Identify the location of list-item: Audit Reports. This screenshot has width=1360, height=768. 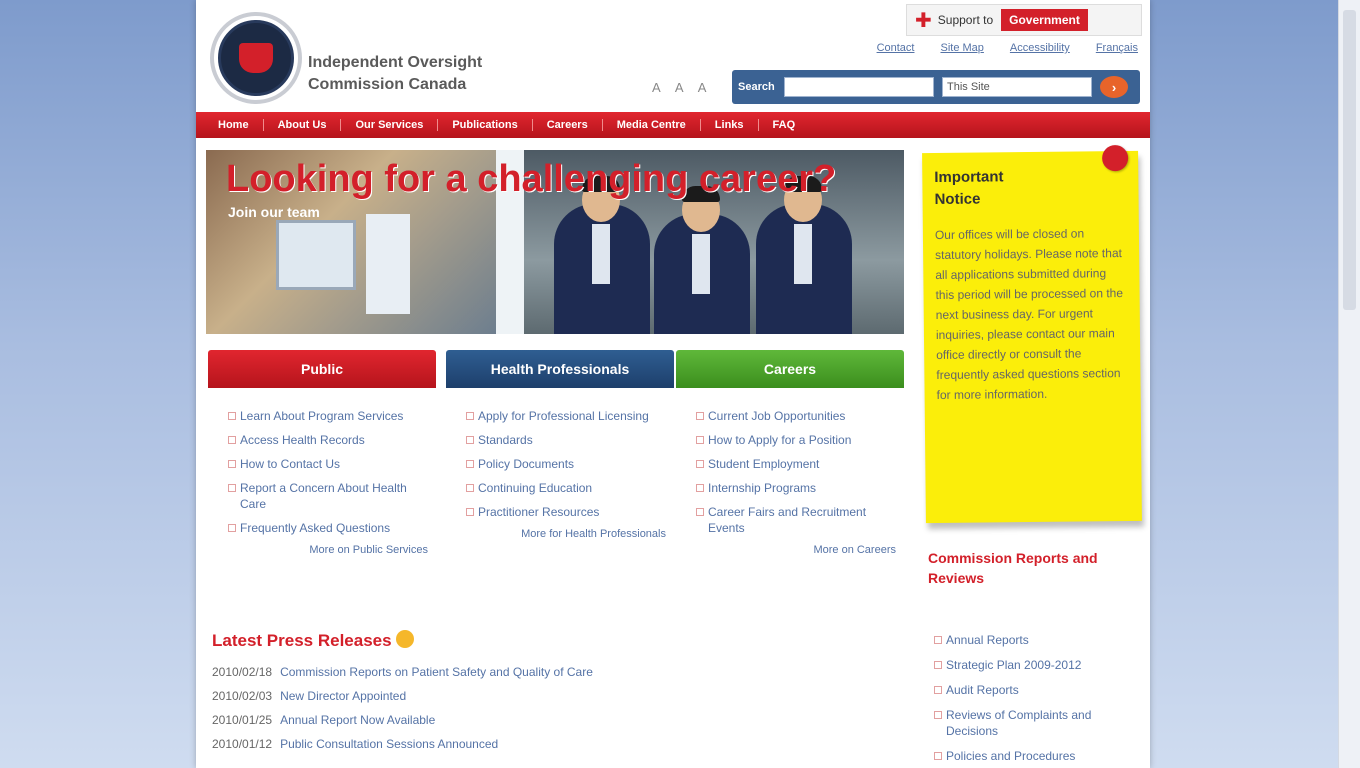
(1034, 690).